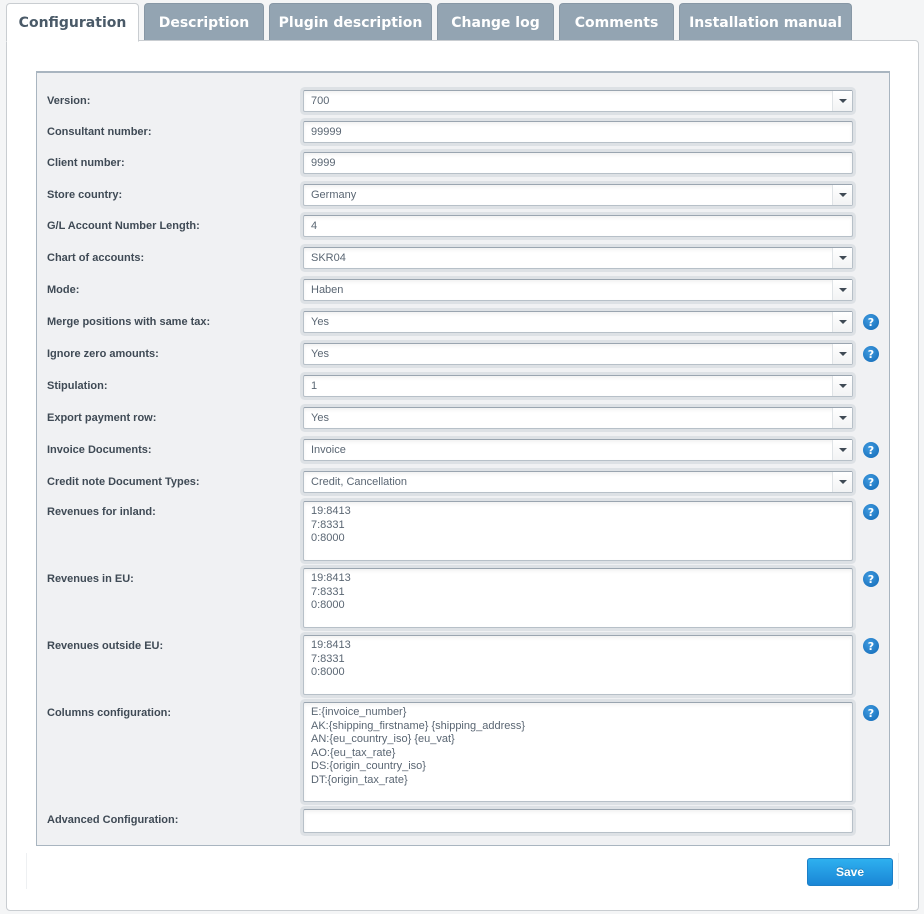 This screenshot has height=914, width=924. What do you see at coordinates (616, 22) in the screenshot?
I see `tab-comments: Comments` at bounding box center [616, 22].